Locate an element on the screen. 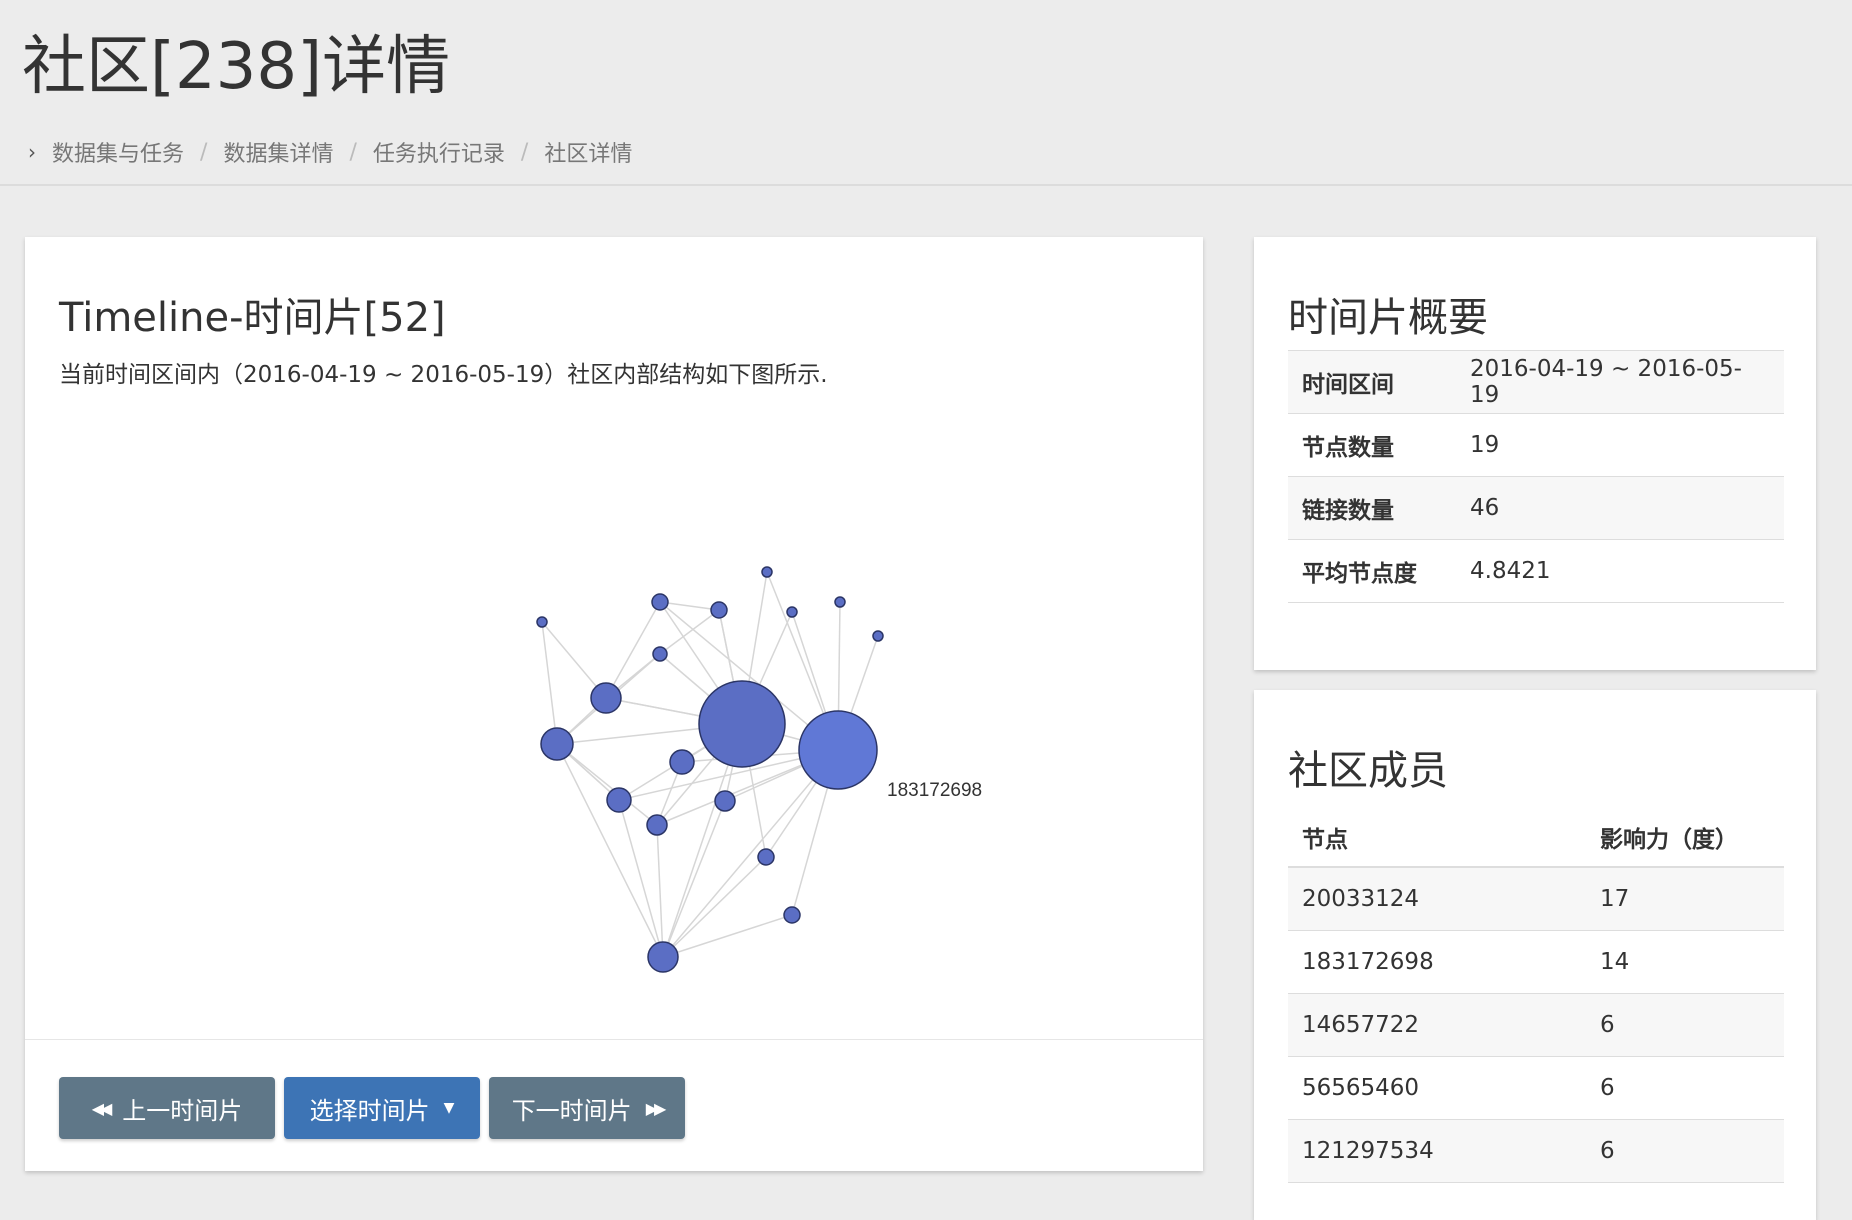 This screenshot has height=1220, width=1852. members-title: 社区成员 is located at coordinates (1368, 771).